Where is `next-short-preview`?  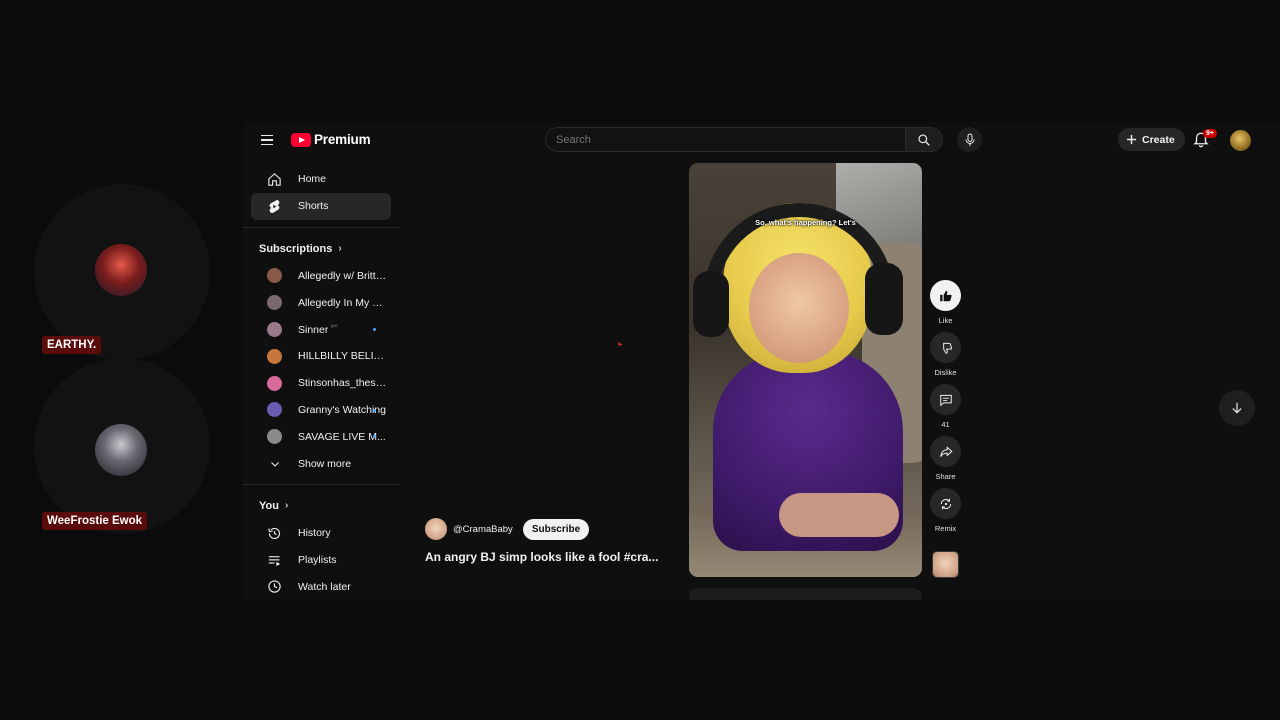
next-short-preview is located at coordinates (805, 594).